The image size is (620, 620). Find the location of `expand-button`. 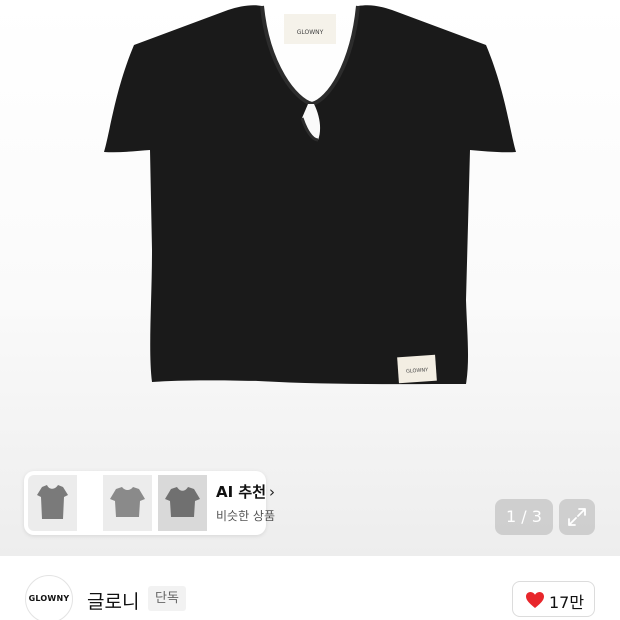

expand-button is located at coordinates (577, 517).